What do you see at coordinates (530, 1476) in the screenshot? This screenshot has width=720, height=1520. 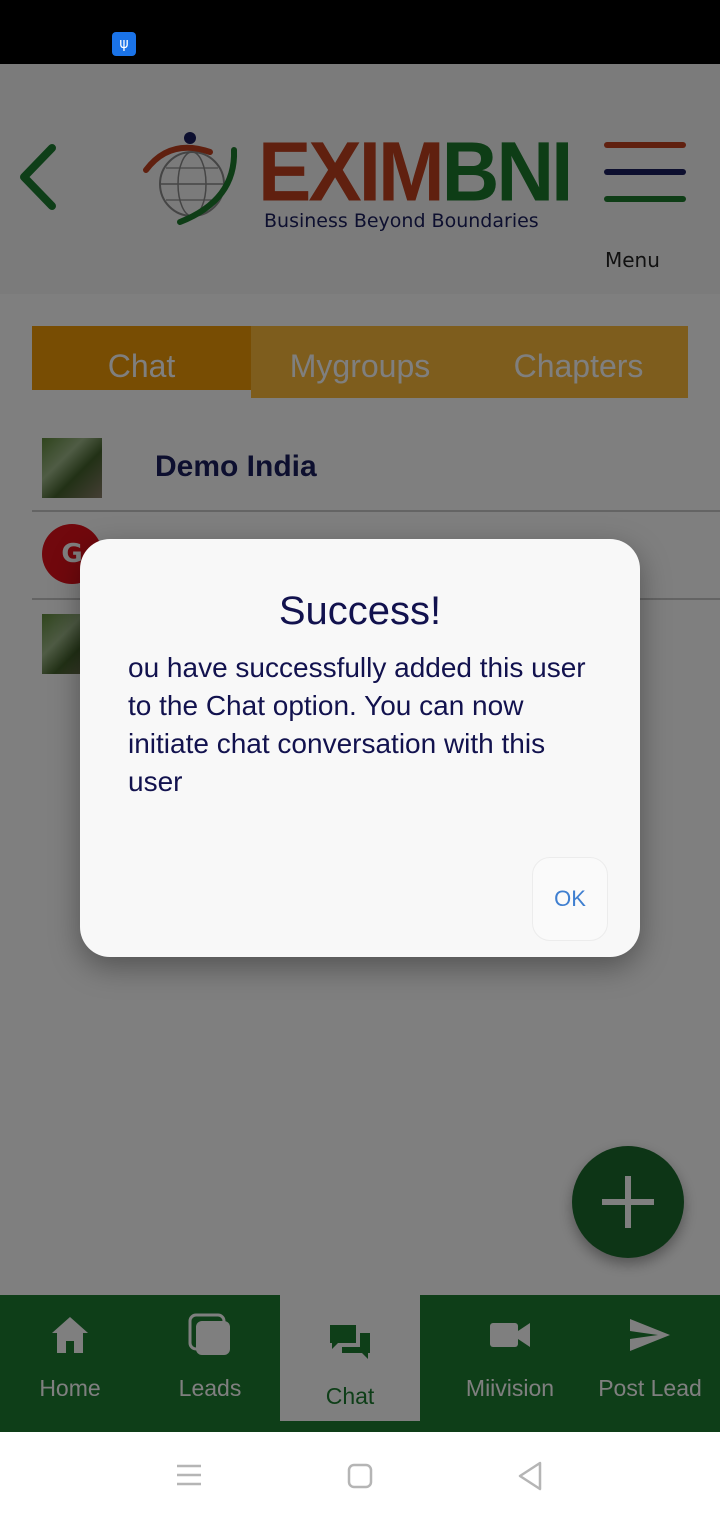 I see `back-system-icon` at bounding box center [530, 1476].